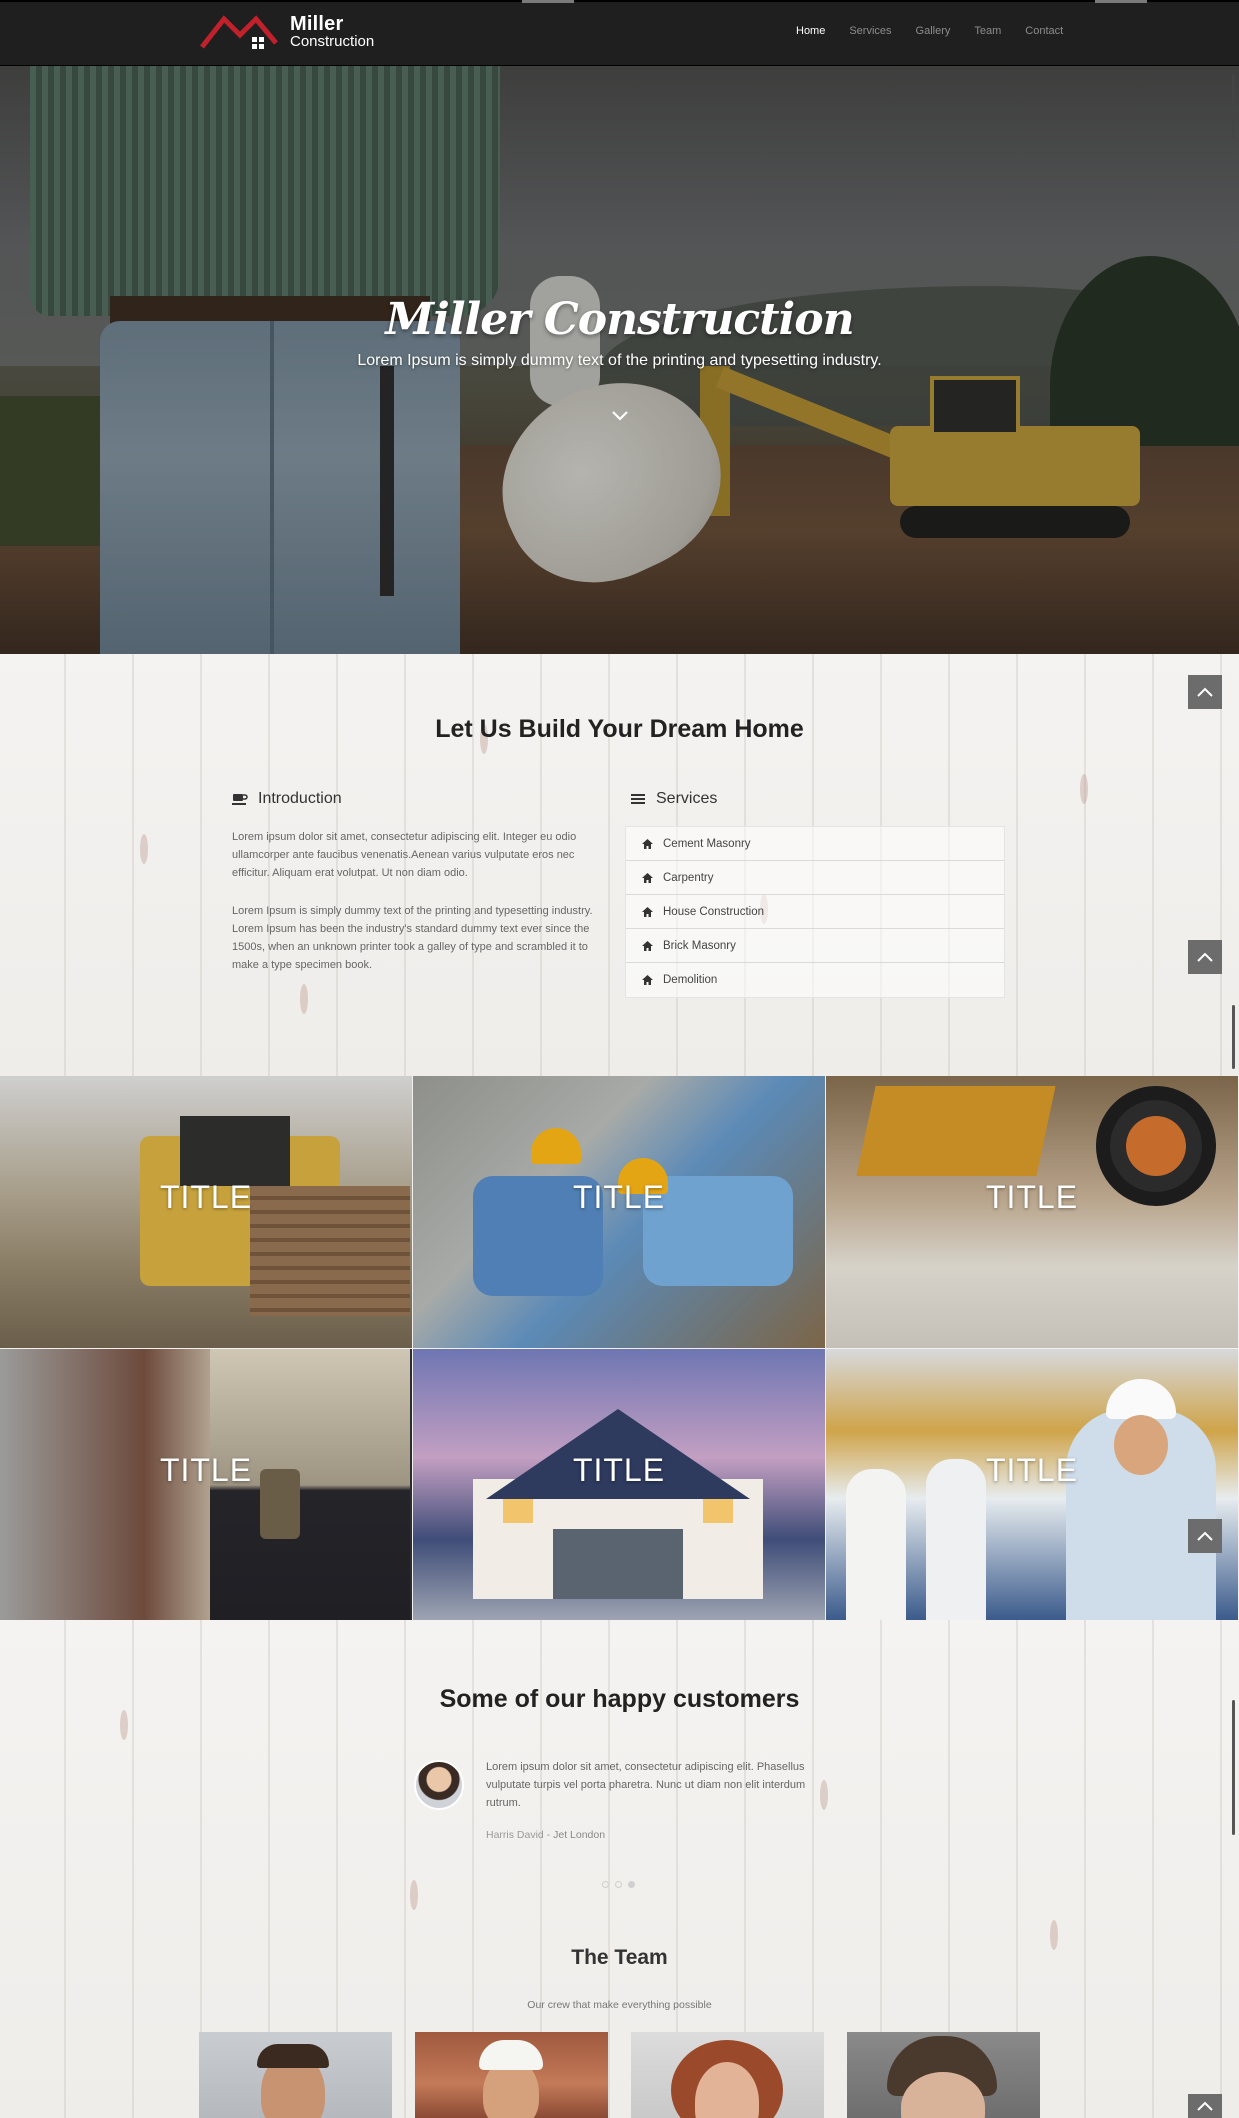 This screenshot has width=1239, height=2118. I want to click on service-label: Brick Masonry, so click(699, 945).